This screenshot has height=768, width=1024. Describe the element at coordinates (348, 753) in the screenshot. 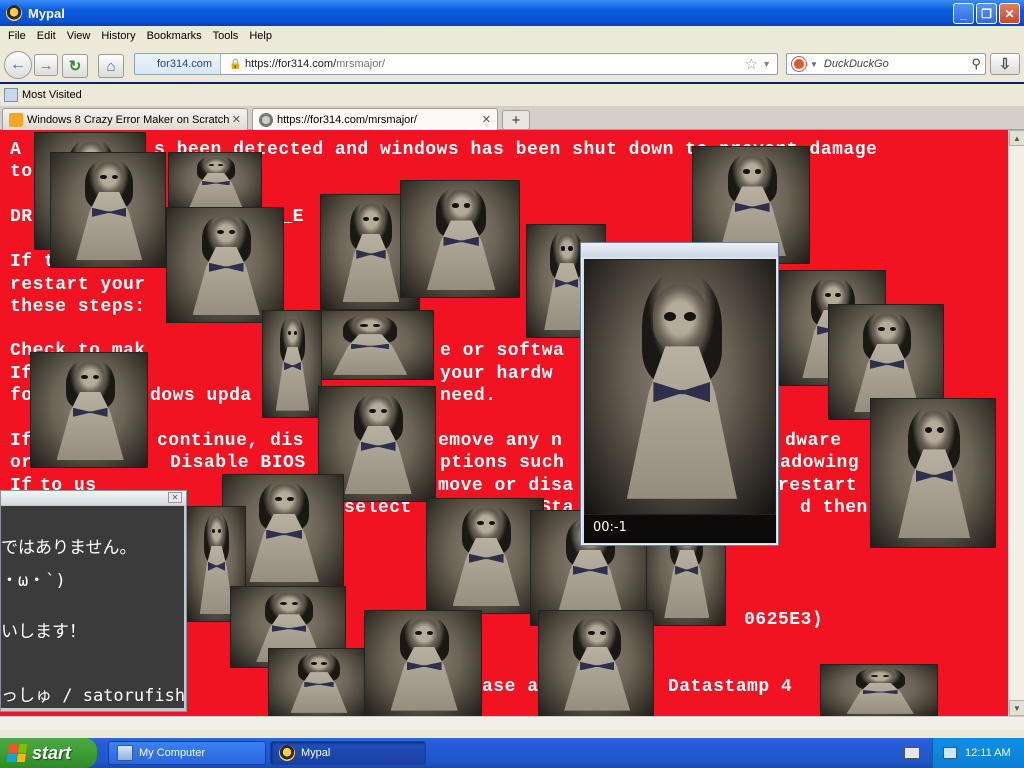

I see `taskbar-mypal: Mypal` at that location.